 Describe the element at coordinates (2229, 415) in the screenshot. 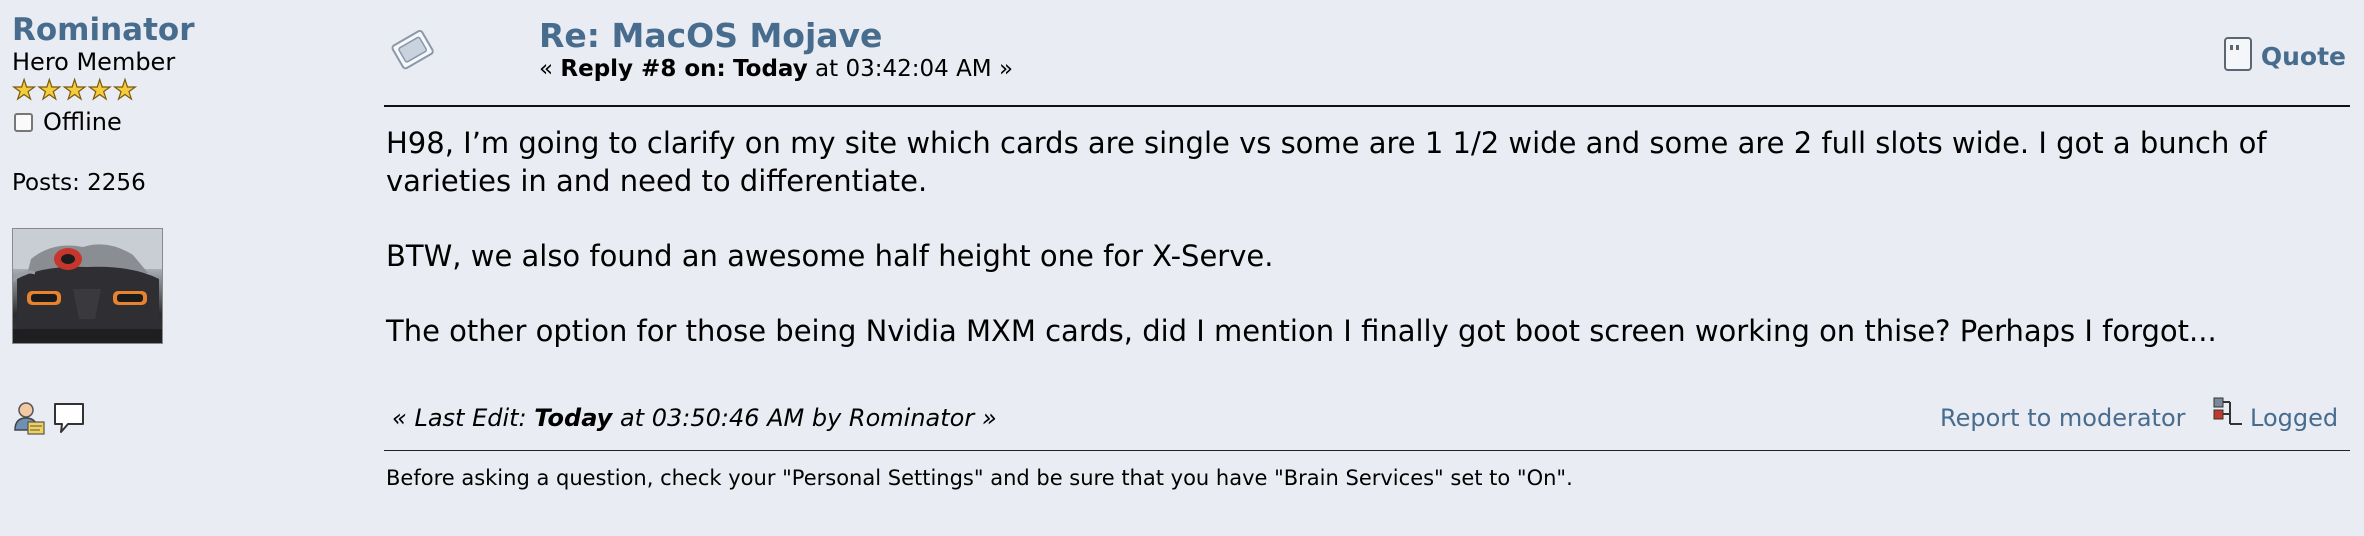

I see `ip-logged-icon` at that location.